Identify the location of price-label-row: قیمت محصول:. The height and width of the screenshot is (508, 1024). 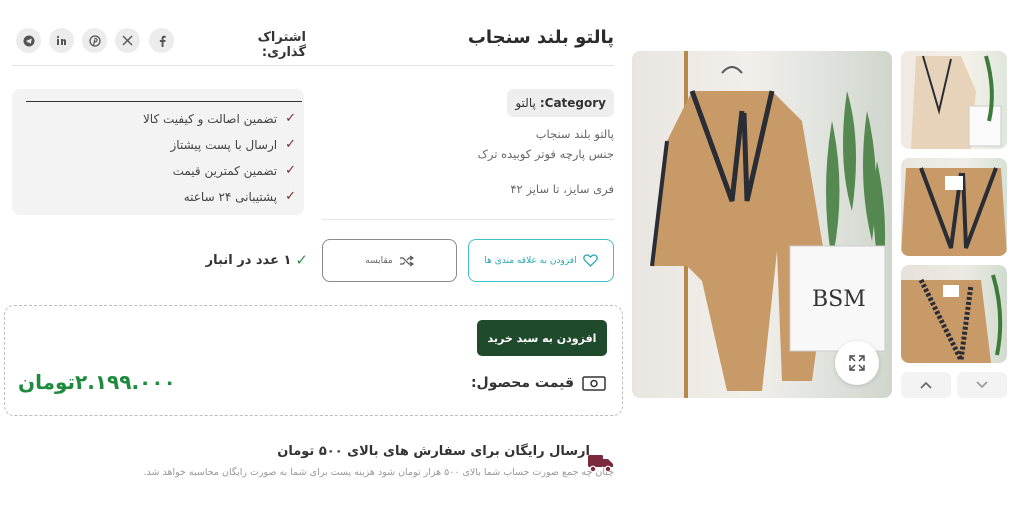
(538, 383).